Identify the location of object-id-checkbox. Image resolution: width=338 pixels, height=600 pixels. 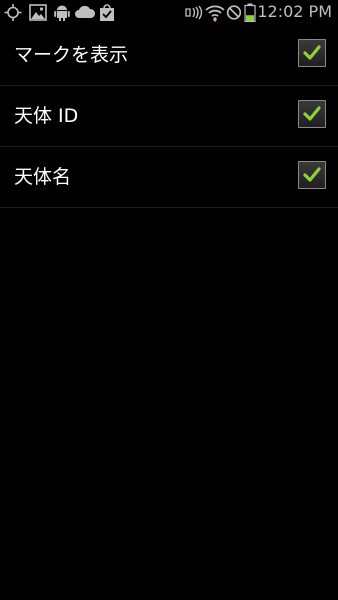
(312, 114).